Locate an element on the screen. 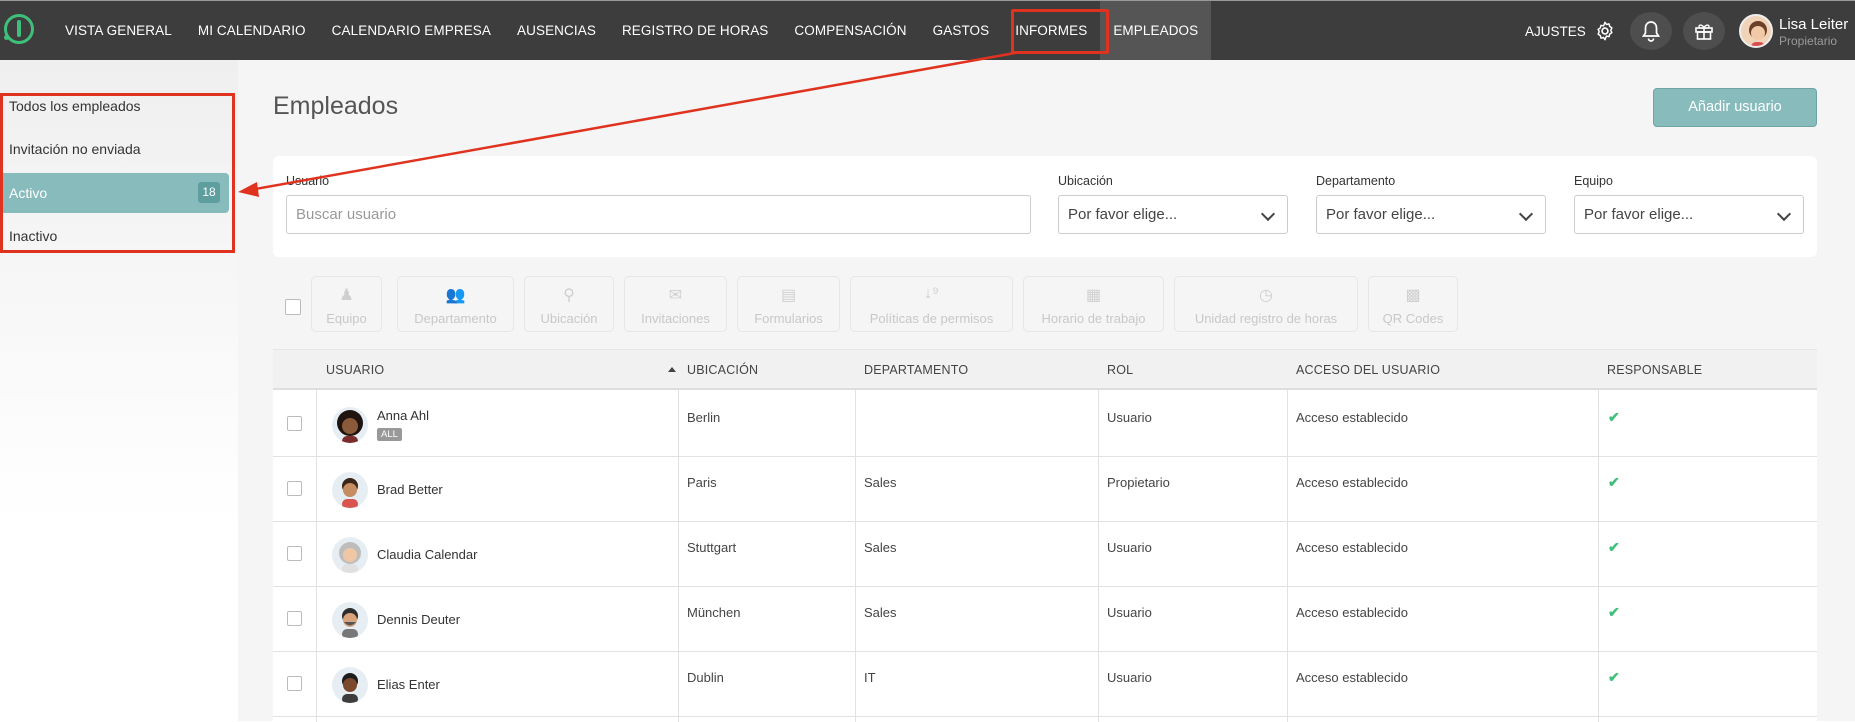  department-cell: IT is located at coordinates (870, 677).